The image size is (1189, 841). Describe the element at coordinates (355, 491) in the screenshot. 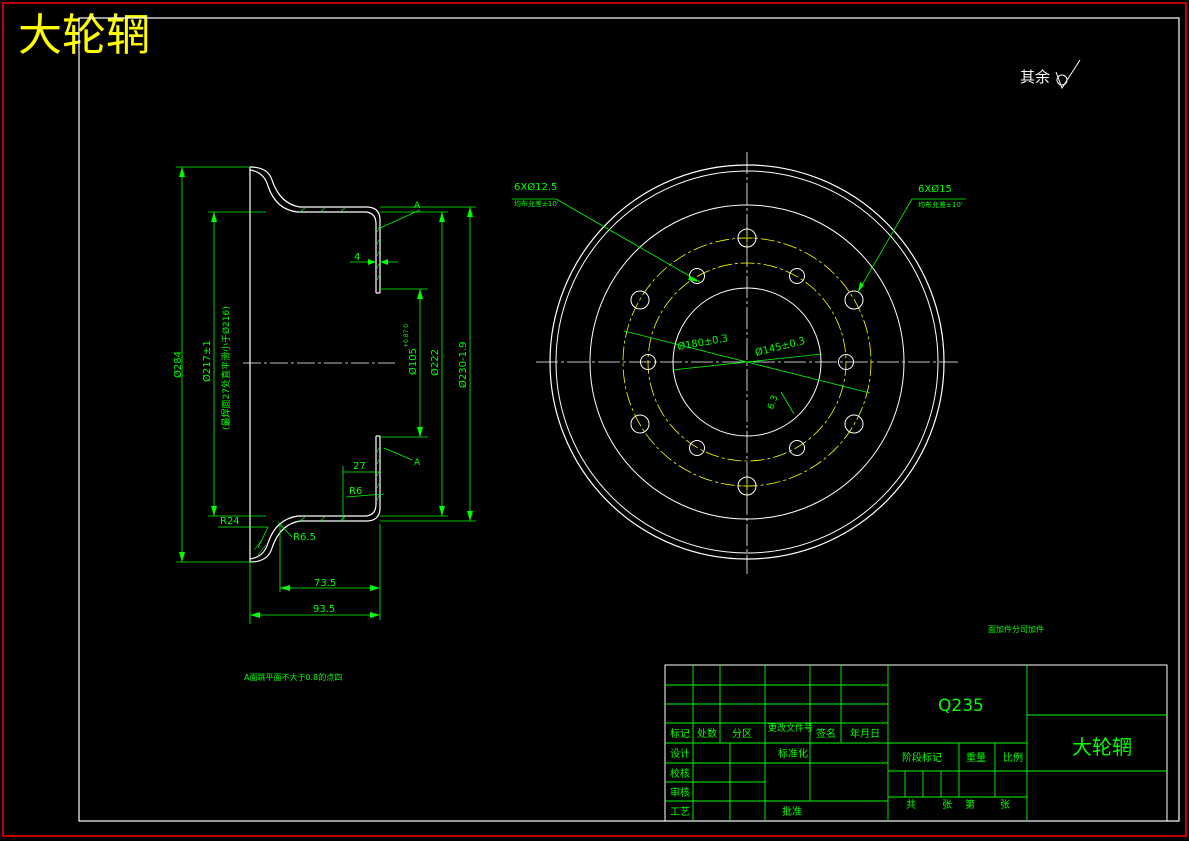

I see `dim-r6: R6` at that location.